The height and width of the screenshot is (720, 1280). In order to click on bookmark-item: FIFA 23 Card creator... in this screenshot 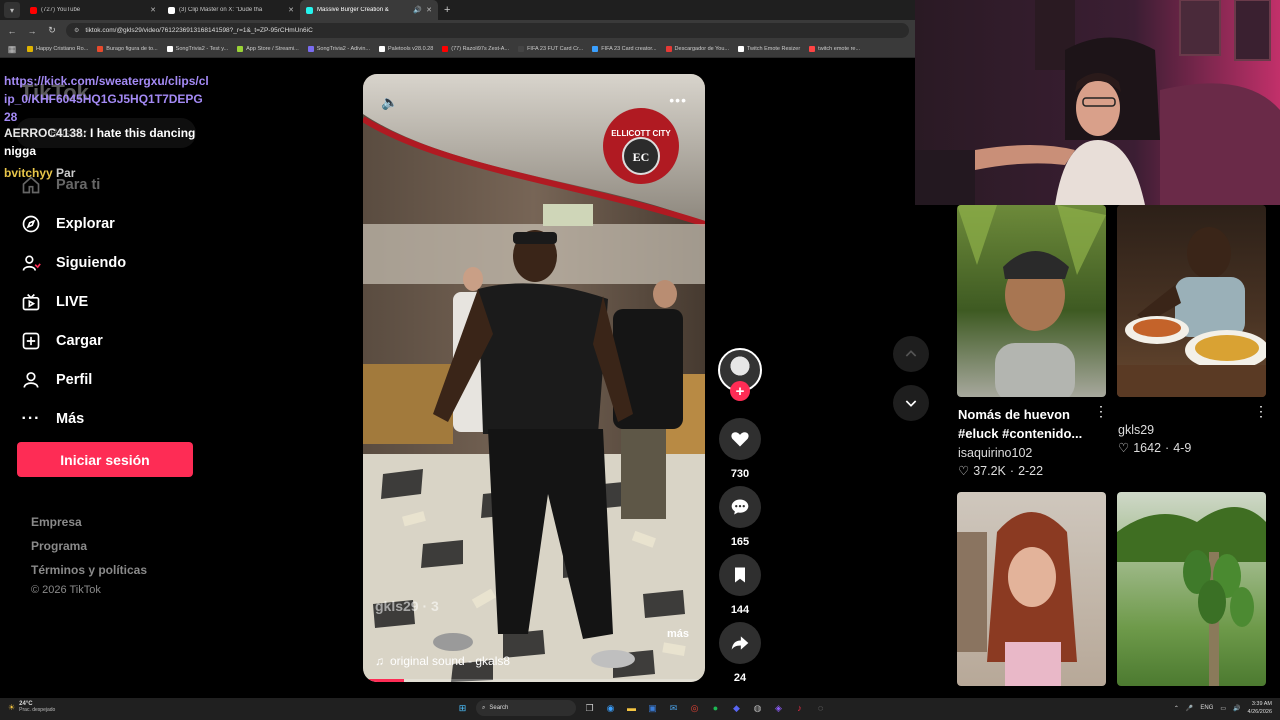, I will do `click(624, 49)`.